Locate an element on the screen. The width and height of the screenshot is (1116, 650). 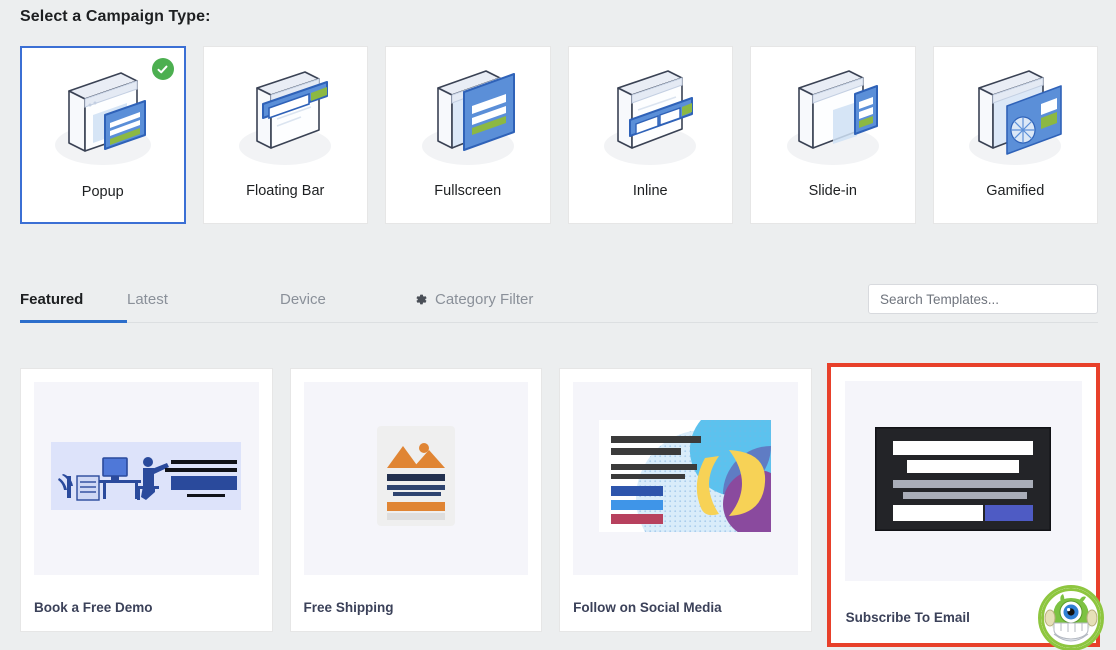
tab-featured: Featured is located at coordinates (73, 299).